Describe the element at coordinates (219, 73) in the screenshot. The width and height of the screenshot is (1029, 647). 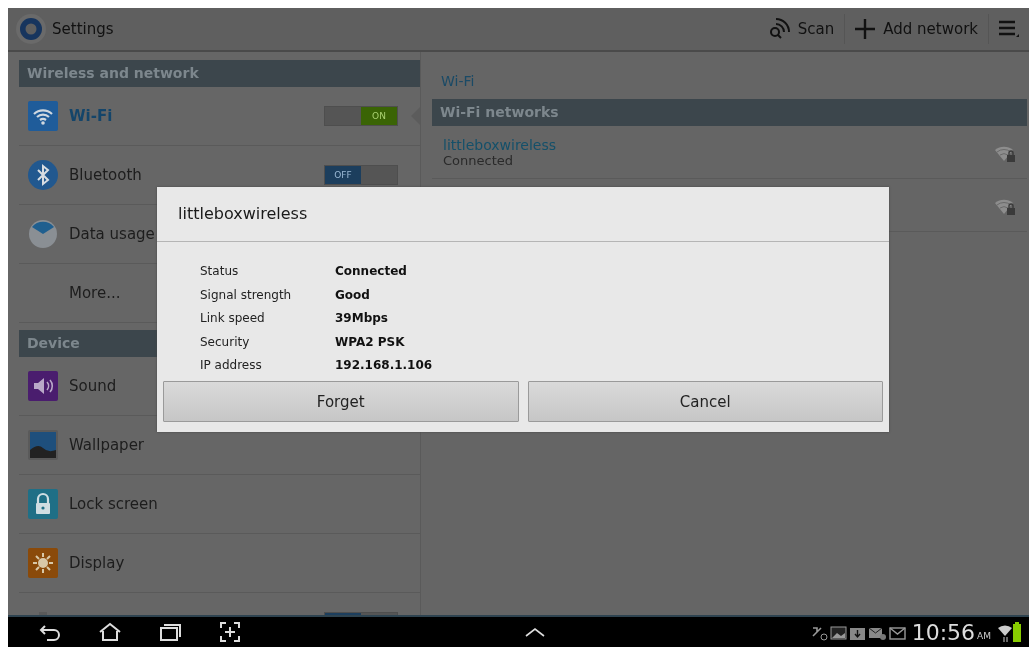
I see `section-header: Wireless and network` at that location.